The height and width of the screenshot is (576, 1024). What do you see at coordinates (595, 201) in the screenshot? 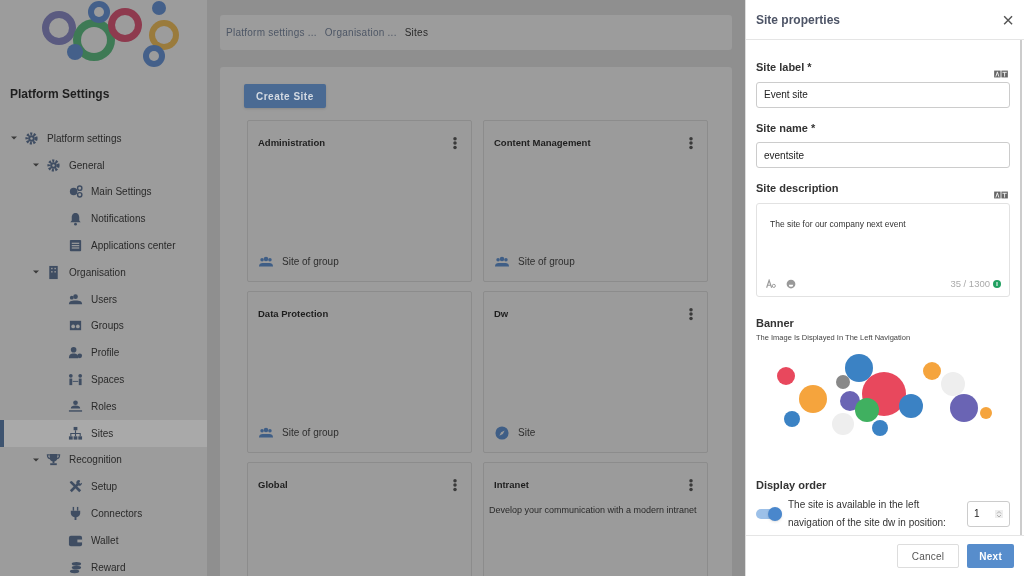
I see `site-card: Content Management Site of group` at bounding box center [595, 201].